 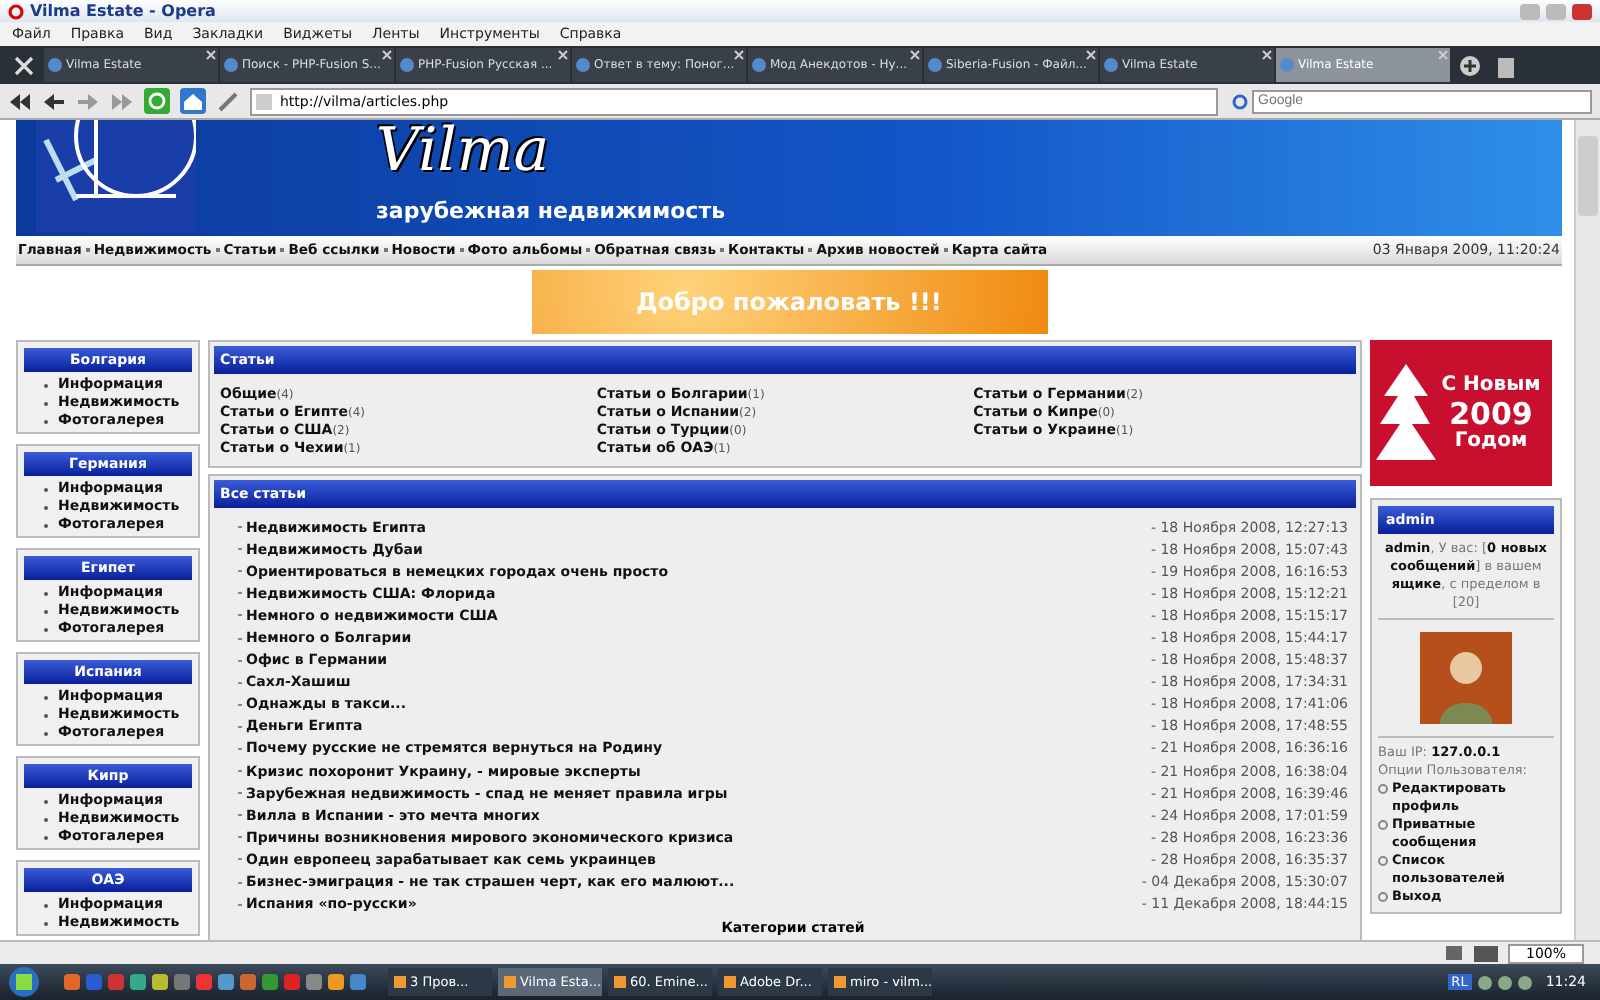 What do you see at coordinates (123, 11) in the screenshot?
I see `window-title: Vilma Estate - Opera` at bounding box center [123, 11].